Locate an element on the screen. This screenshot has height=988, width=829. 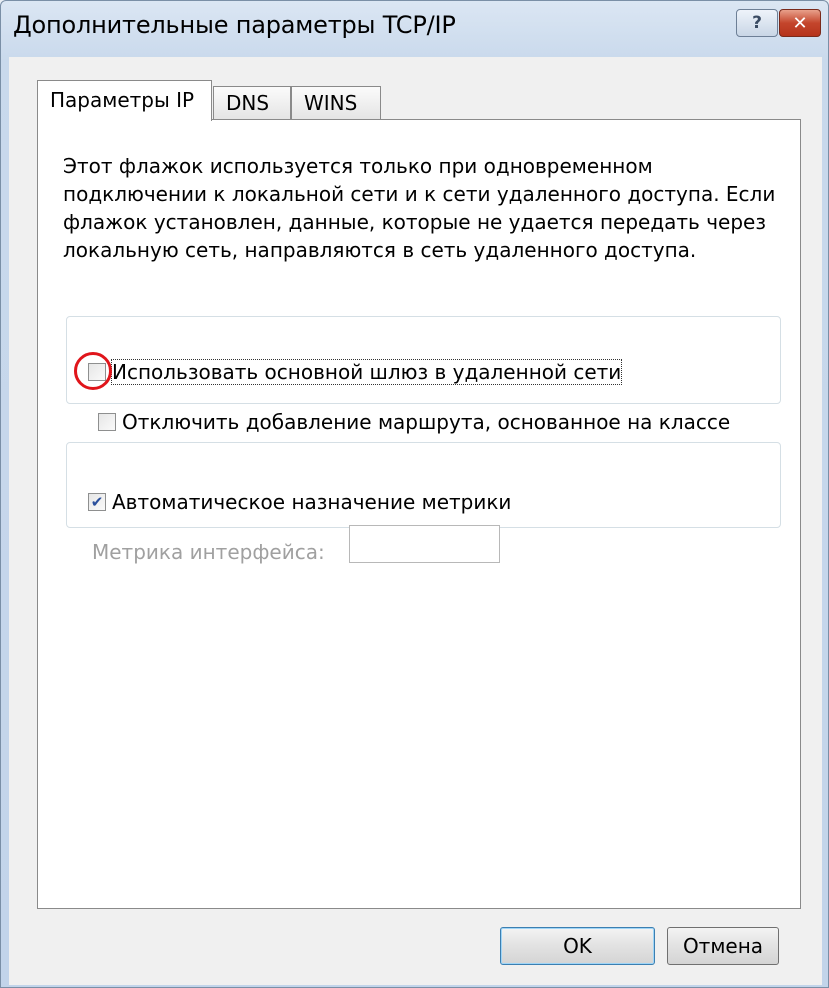
auto-metric-option: ✔ Автоматическое назначение метрики is located at coordinates (305, 502).